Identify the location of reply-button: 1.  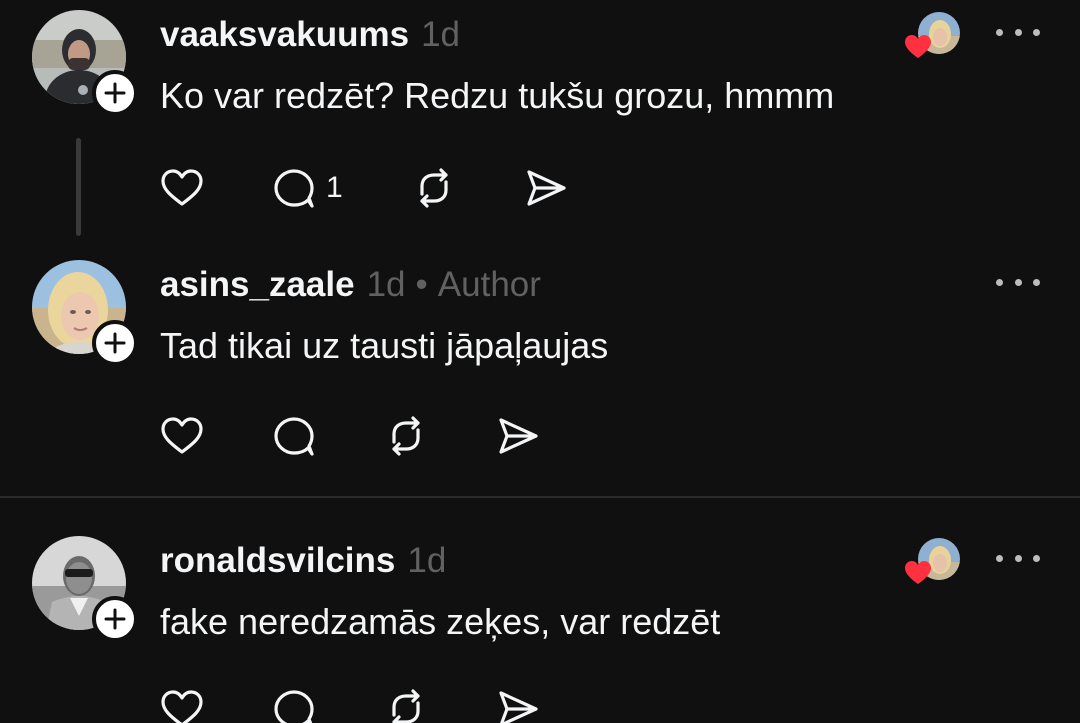
(340, 188).